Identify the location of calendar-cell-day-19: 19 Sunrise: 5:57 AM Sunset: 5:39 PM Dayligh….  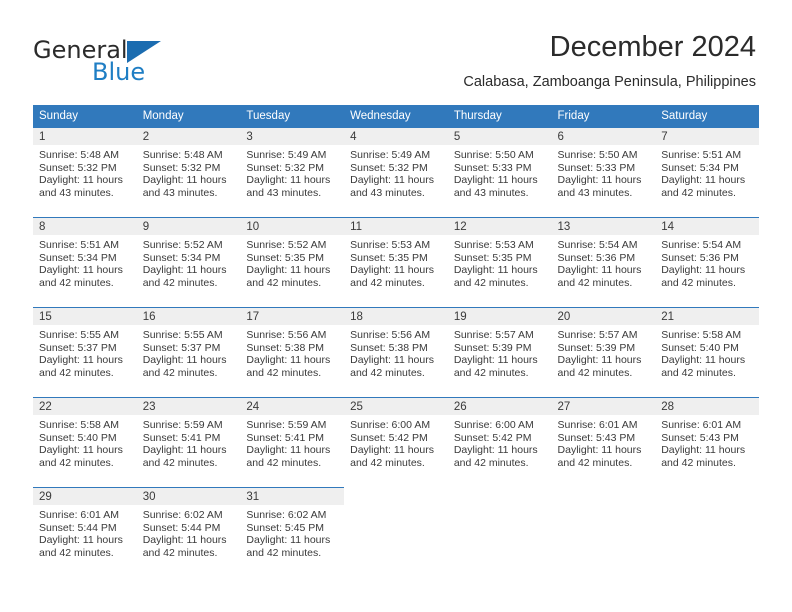
(499, 352).